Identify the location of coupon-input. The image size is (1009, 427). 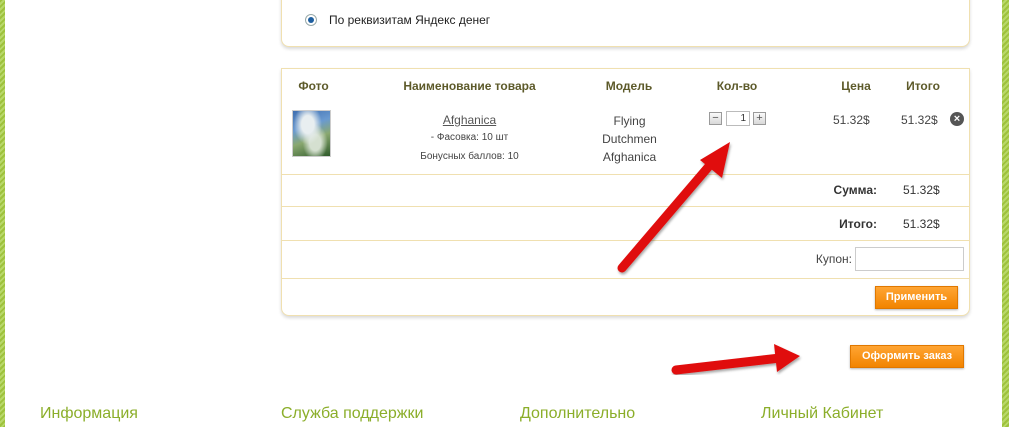
(909, 259).